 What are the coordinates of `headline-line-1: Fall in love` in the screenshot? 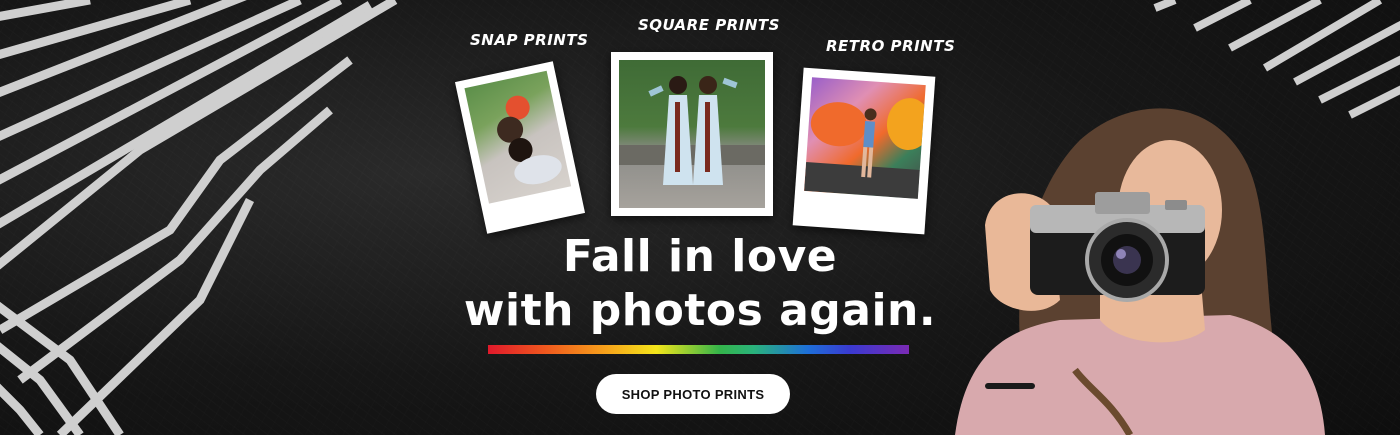 It's located at (700, 256).